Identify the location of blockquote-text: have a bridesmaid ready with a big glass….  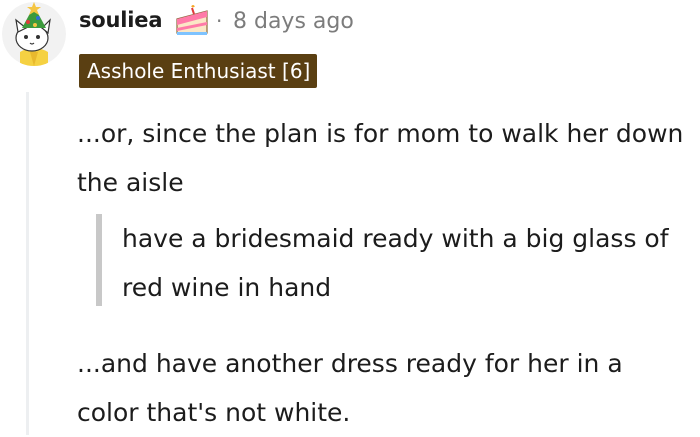
(395, 263).